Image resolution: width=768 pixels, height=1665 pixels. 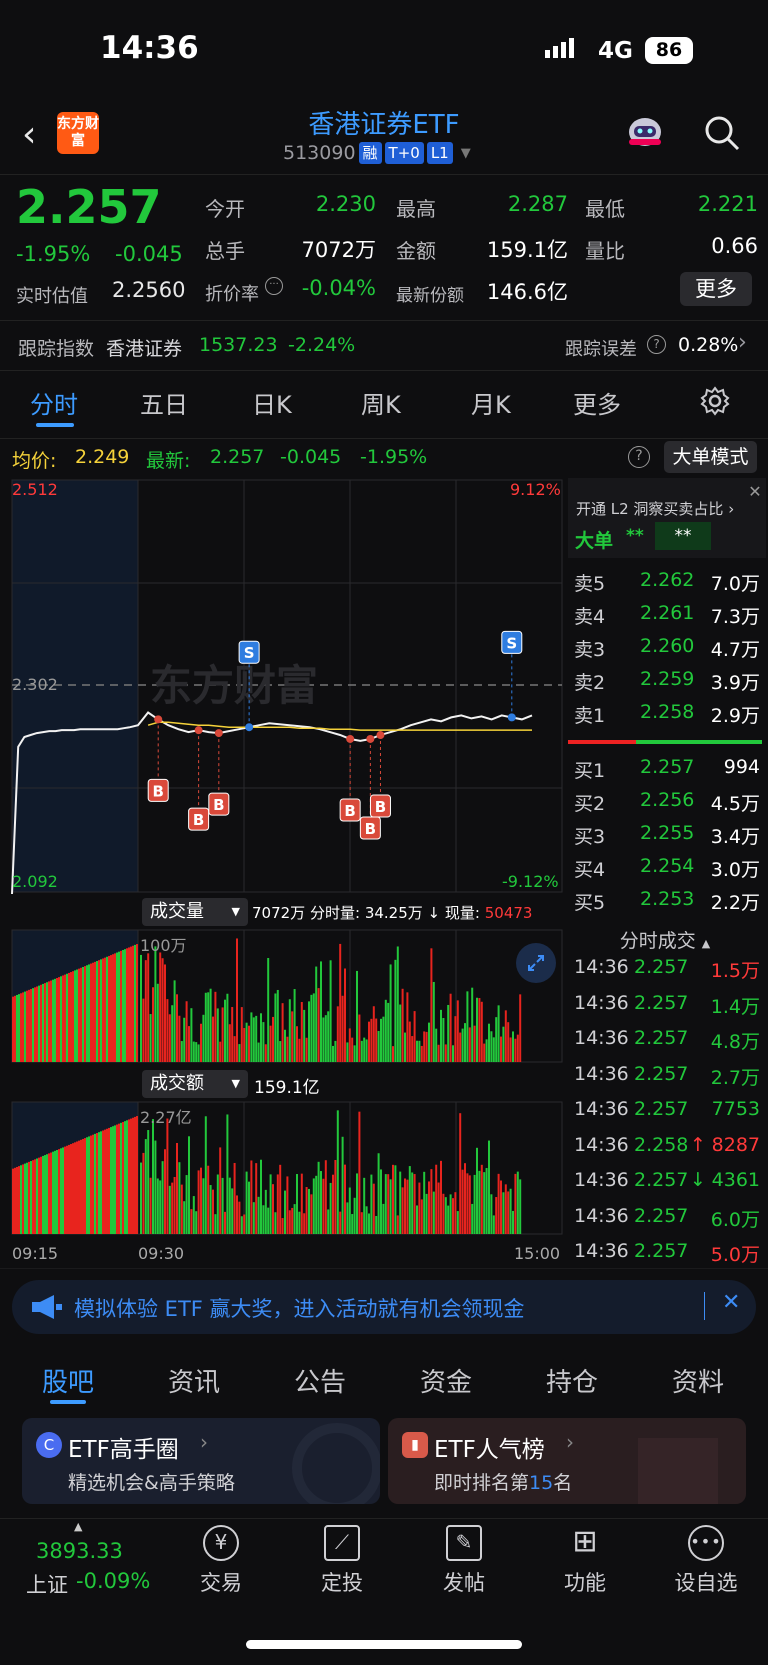 What do you see at coordinates (377, 153) in the screenshot?
I see `code-row: 513090 融 T+0 L1 ▼` at bounding box center [377, 153].